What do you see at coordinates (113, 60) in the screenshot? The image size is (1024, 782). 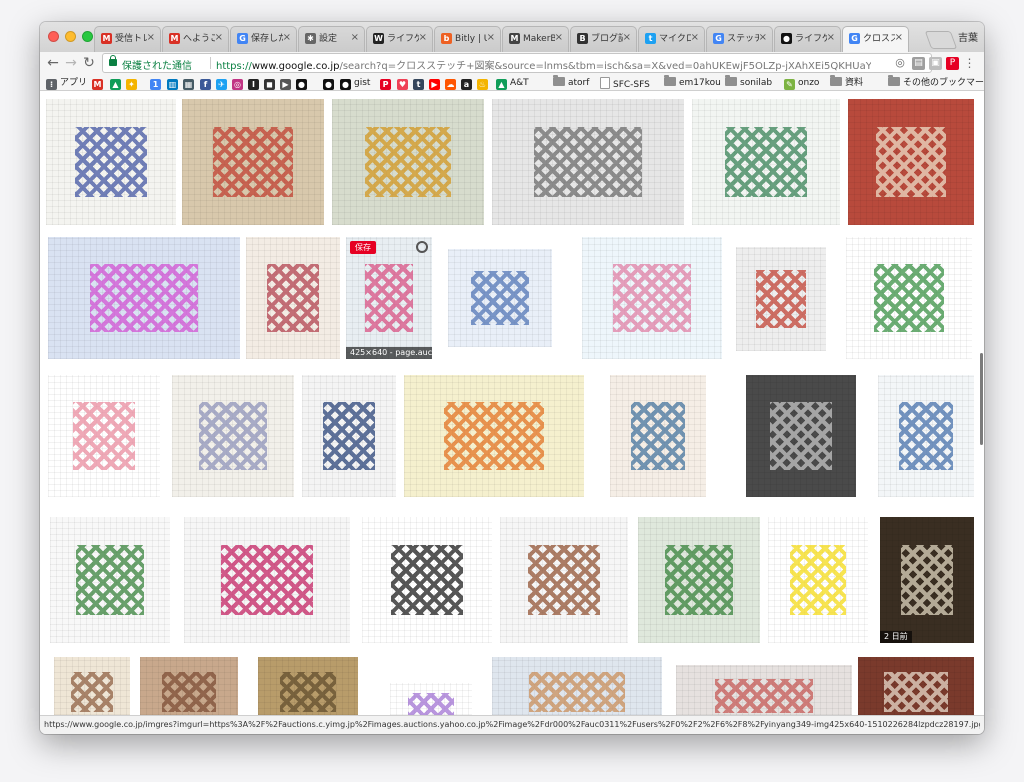 I see `lock-icon` at bounding box center [113, 60].